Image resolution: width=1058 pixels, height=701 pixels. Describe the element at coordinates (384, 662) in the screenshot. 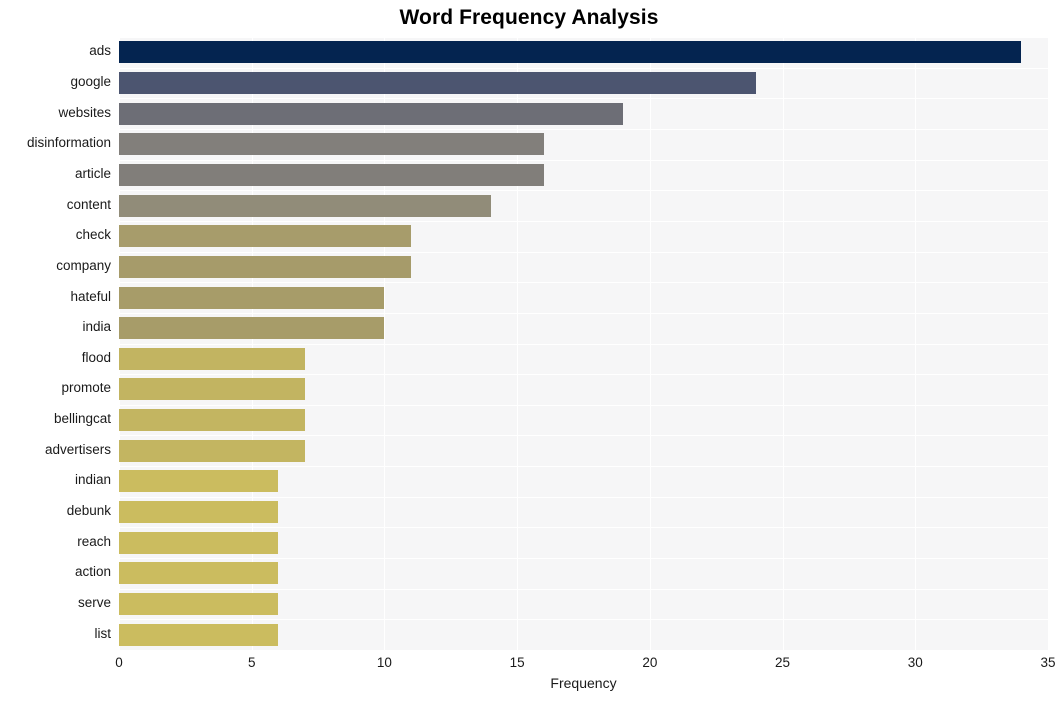

I see `x-tick-label: 10` at that location.